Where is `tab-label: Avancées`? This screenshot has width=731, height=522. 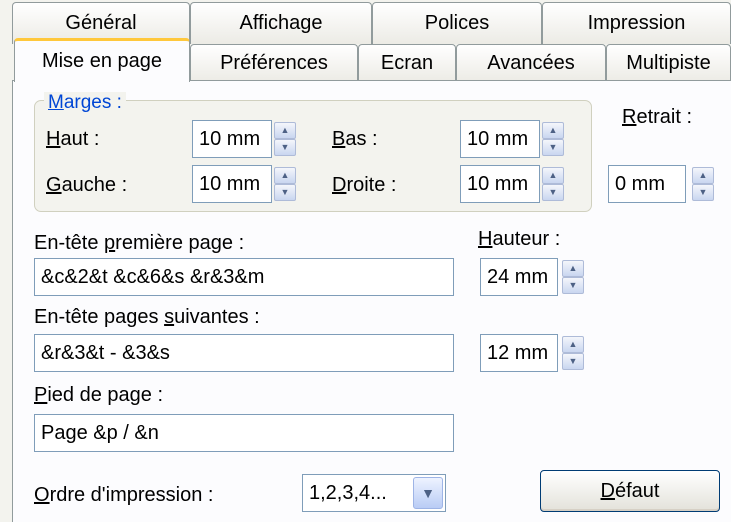 tab-label: Avancées is located at coordinates (531, 63).